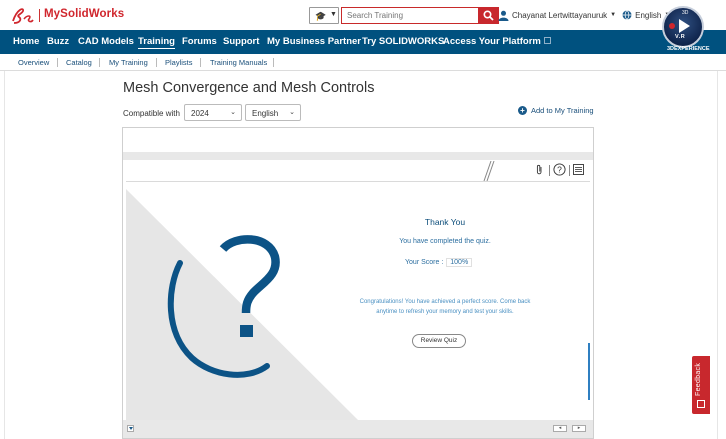 Image resolution: width=726 pixels, height=439 pixels. Describe the element at coordinates (717, 255) in the screenshot. I see `page-edge-right` at that location.